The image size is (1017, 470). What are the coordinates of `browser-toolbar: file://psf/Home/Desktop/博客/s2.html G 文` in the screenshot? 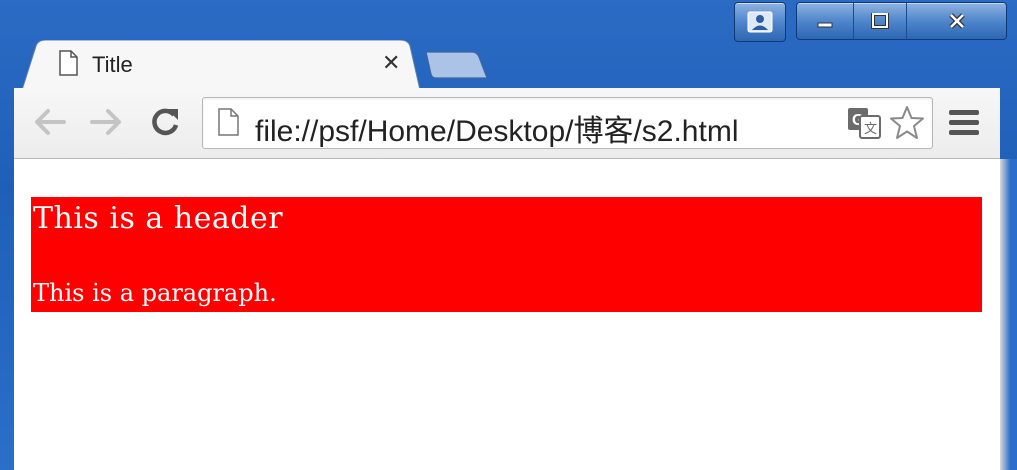 It's located at (507, 123).